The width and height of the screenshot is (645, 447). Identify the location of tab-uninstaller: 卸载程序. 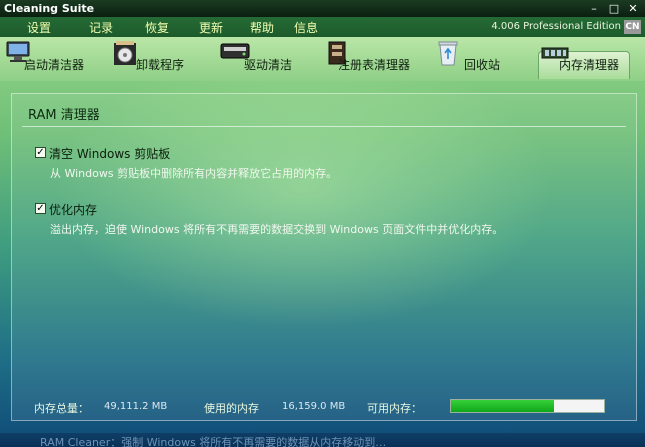
(149, 60).